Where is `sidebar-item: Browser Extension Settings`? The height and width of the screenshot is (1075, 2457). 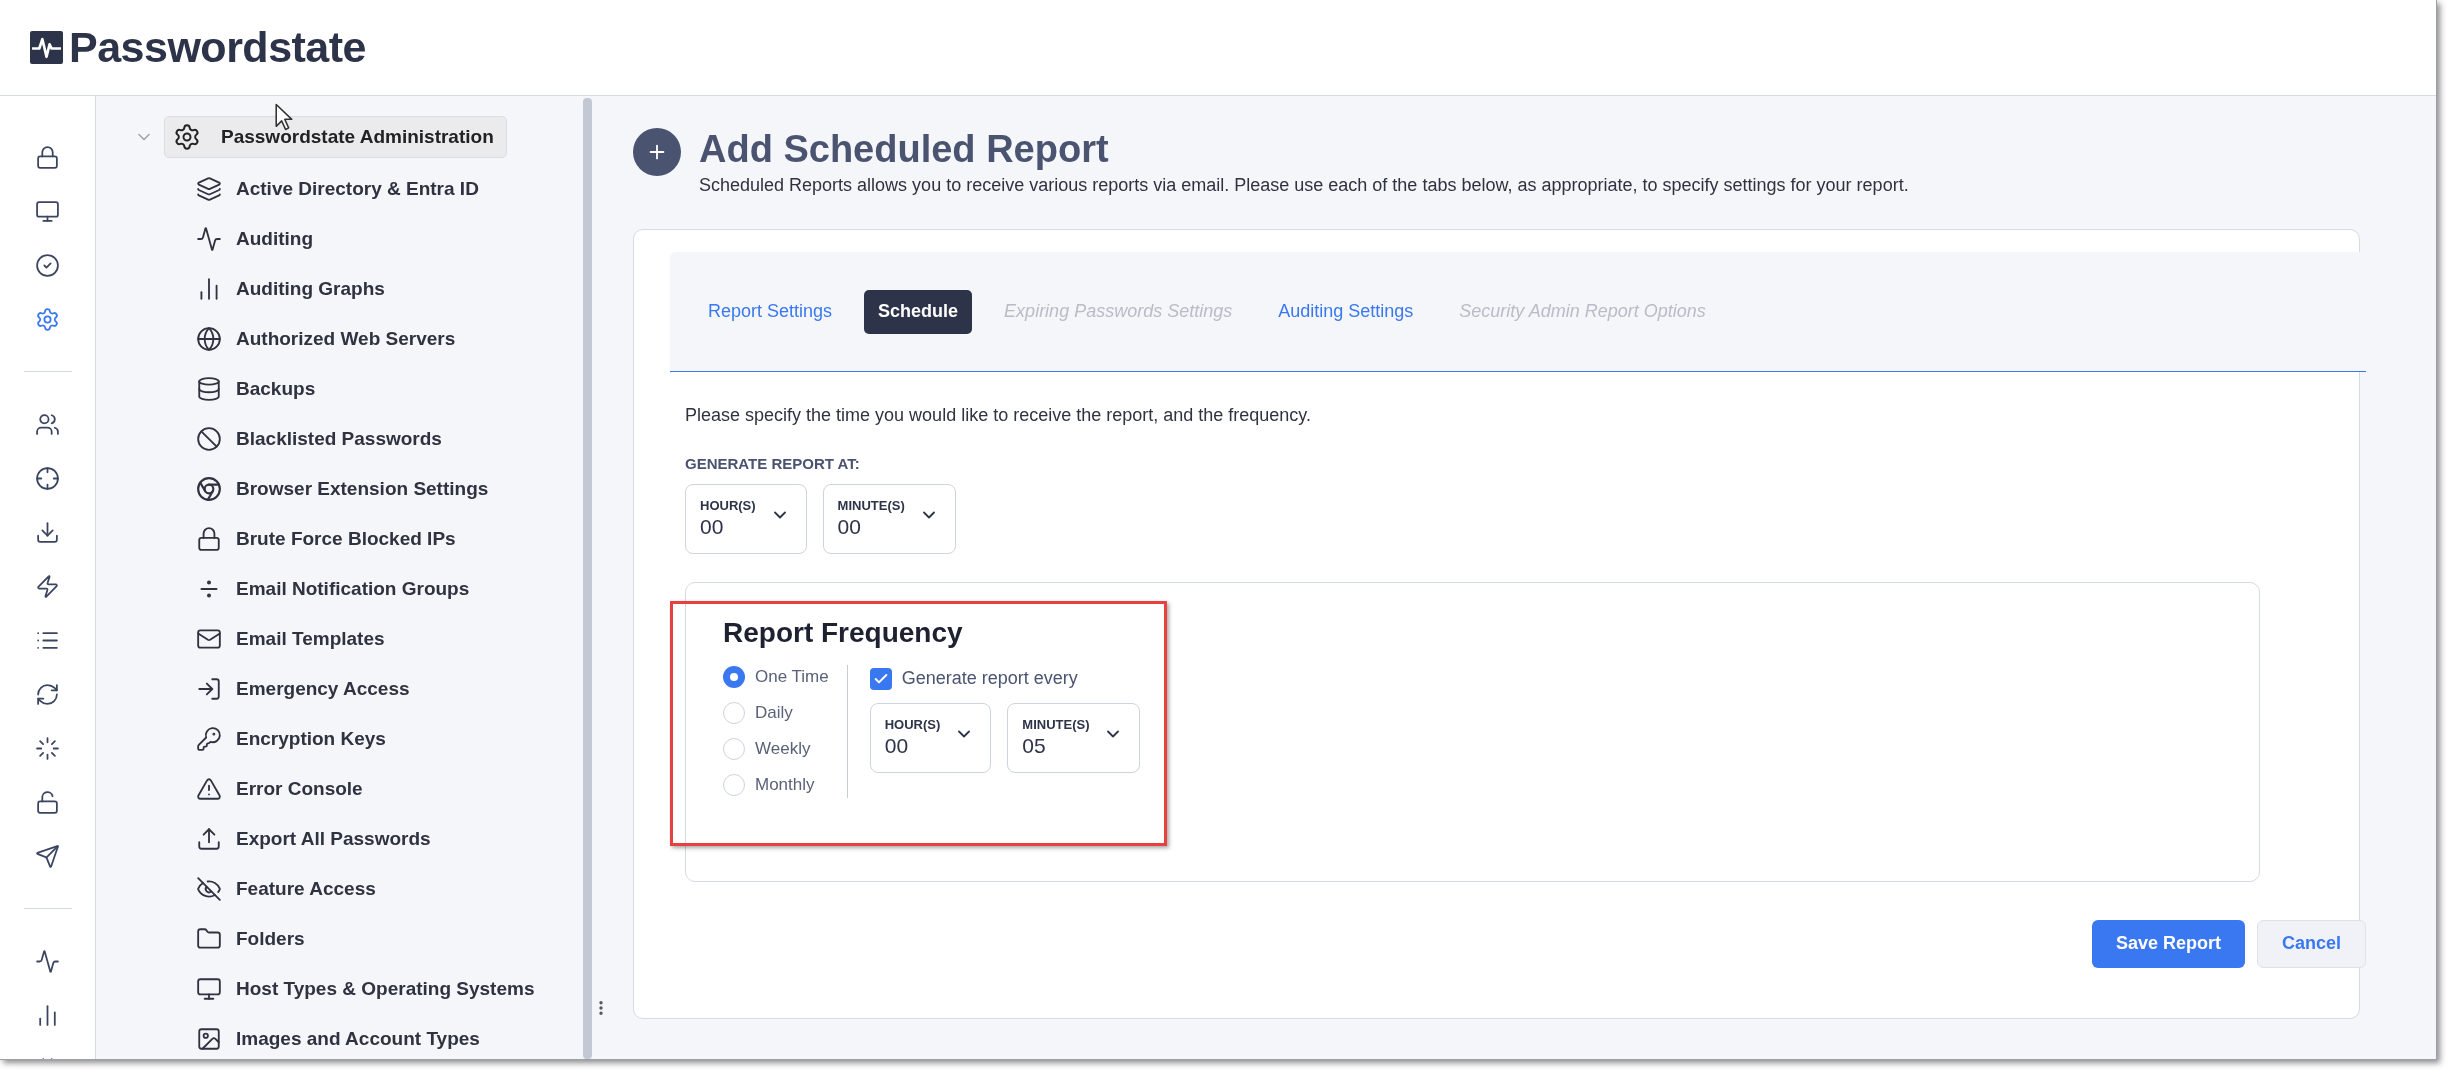 sidebar-item: Browser Extension Settings is located at coordinates (389, 489).